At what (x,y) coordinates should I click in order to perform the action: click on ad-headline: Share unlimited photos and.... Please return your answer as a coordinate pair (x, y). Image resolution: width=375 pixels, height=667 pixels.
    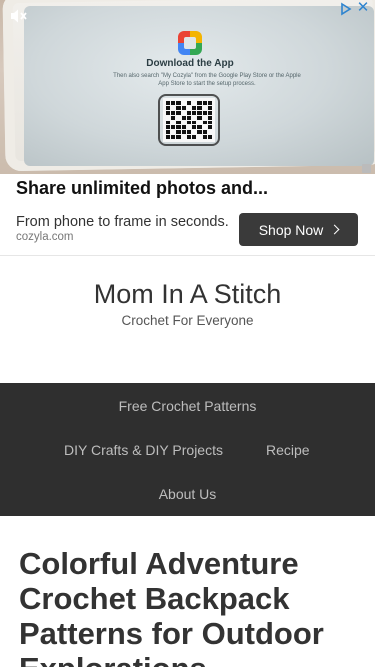
    Looking at the image, I should click on (142, 188).